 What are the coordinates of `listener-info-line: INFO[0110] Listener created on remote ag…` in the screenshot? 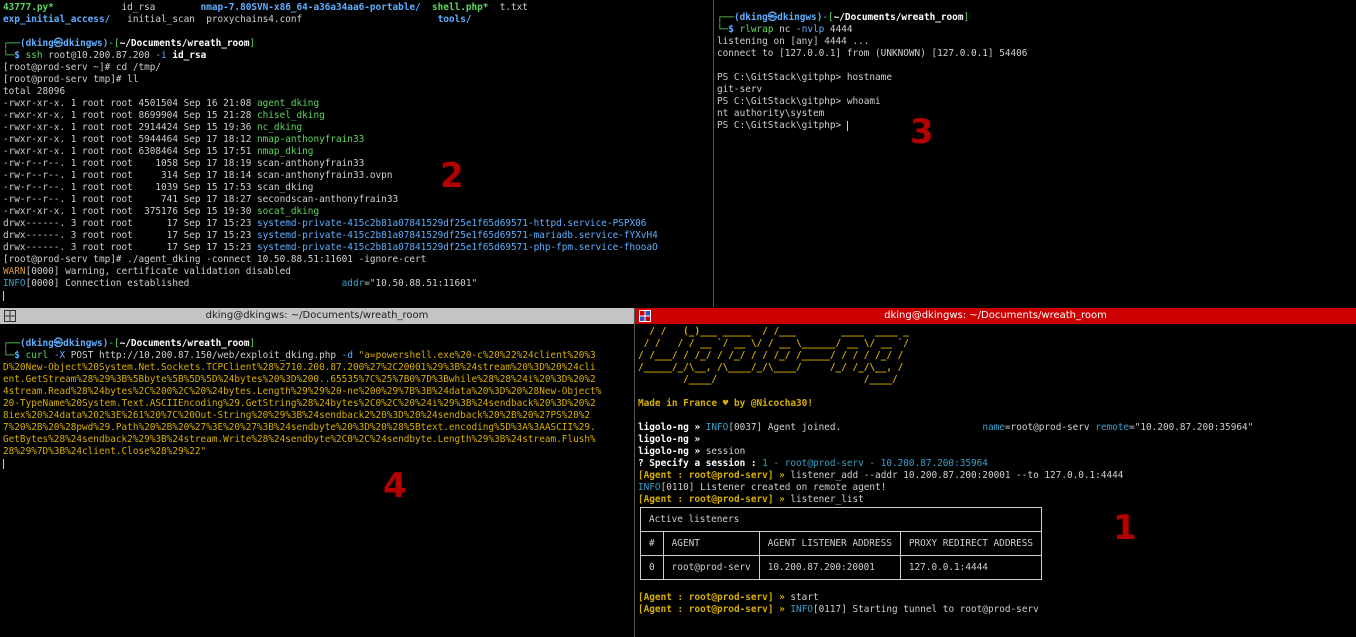 It's located at (995, 488).